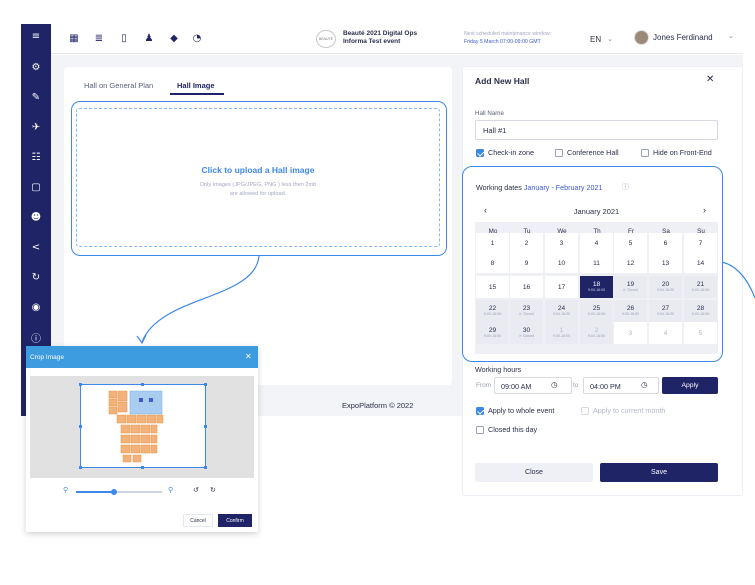  I want to click on apply-whole-event-checkbox: Apply to whole event, so click(515, 410).